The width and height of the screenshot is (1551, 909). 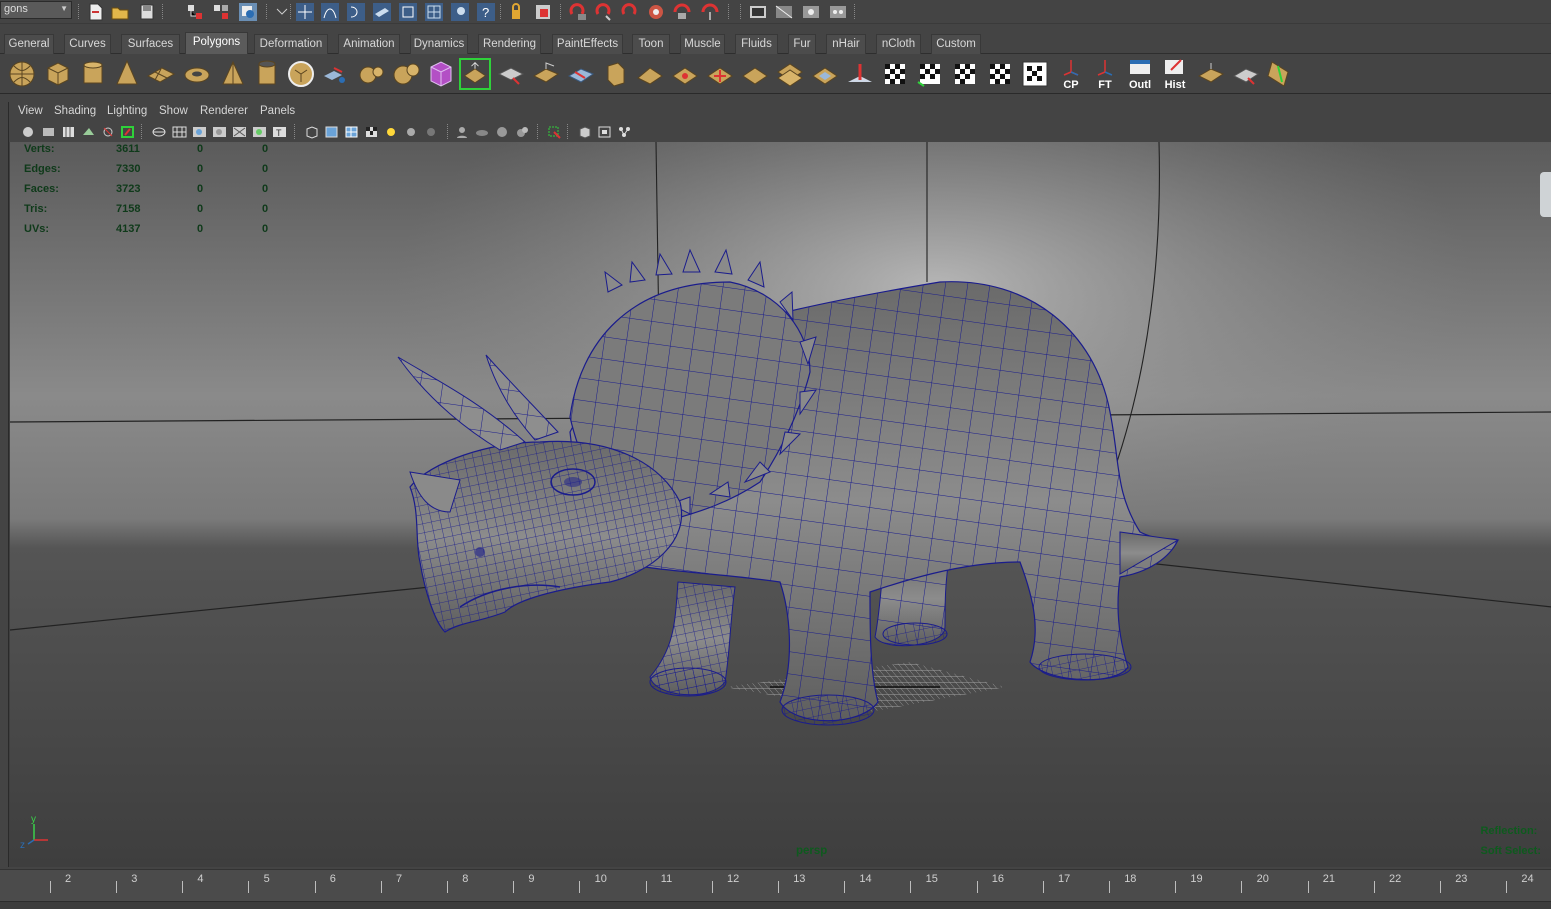 I want to click on make-live-icon, so click(x=460, y=12).